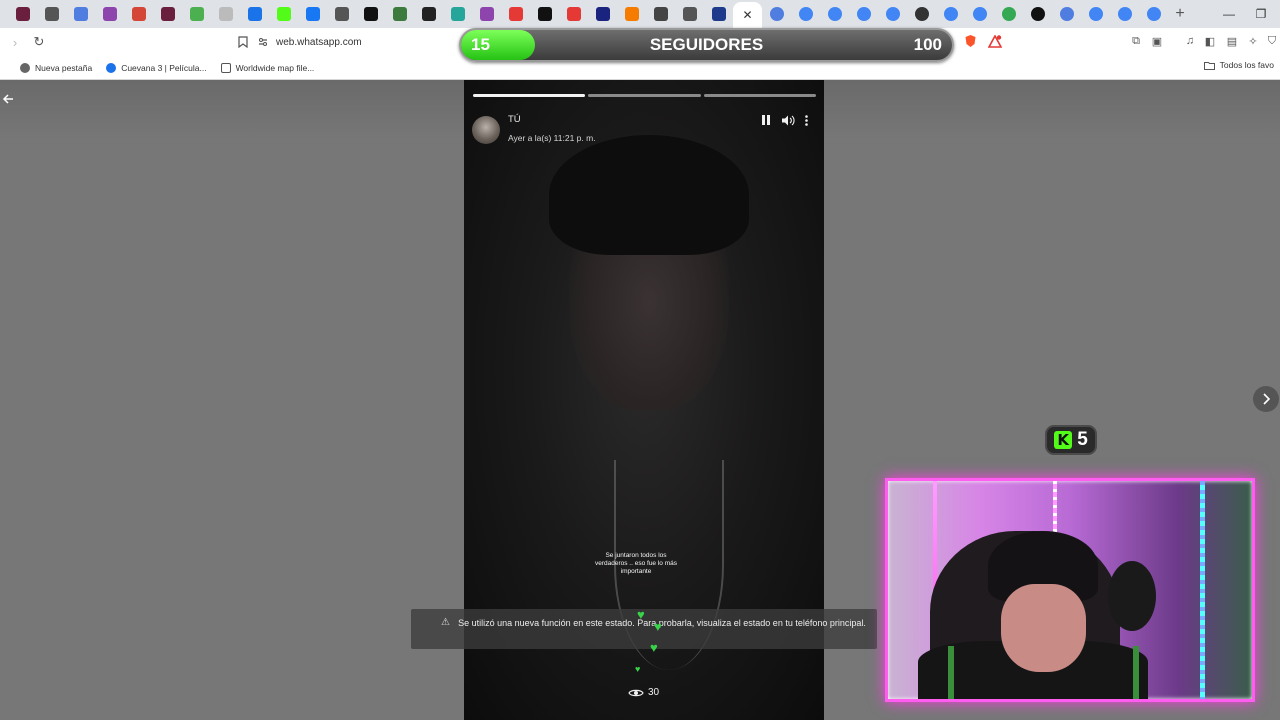  I want to click on avatar, so click(486, 130).